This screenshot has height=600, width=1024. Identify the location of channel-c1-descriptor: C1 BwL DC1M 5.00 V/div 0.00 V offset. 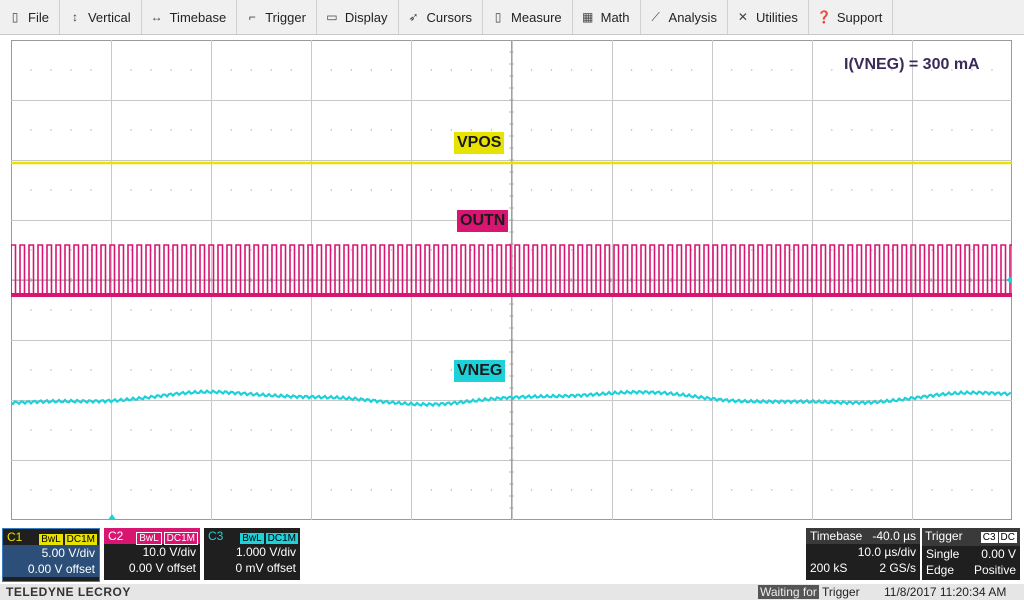
(51, 555).